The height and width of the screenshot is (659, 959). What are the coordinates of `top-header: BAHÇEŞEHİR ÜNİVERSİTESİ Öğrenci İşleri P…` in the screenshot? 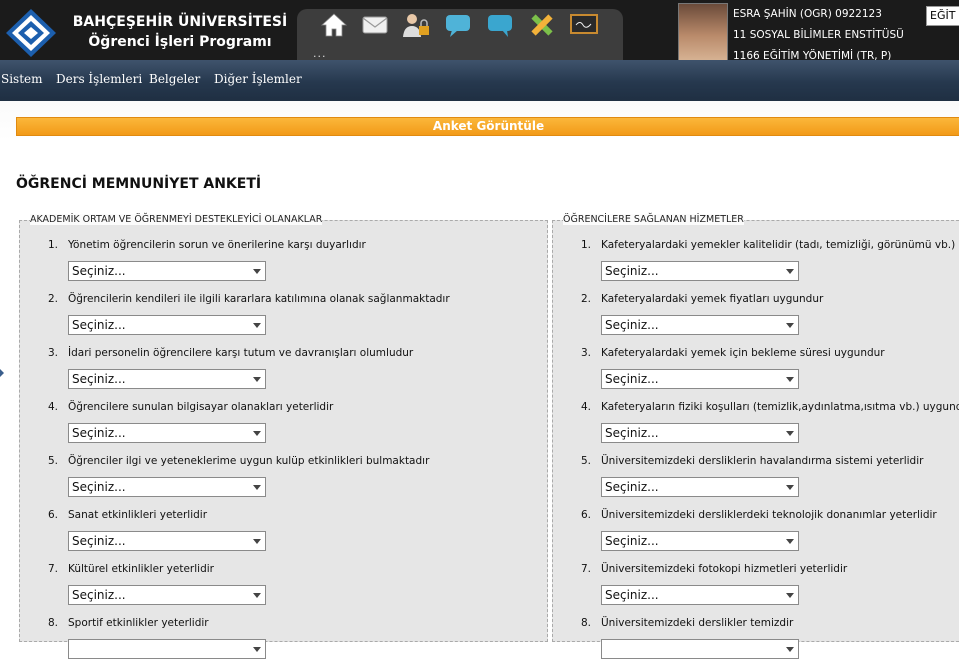 It's located at (479, 32).